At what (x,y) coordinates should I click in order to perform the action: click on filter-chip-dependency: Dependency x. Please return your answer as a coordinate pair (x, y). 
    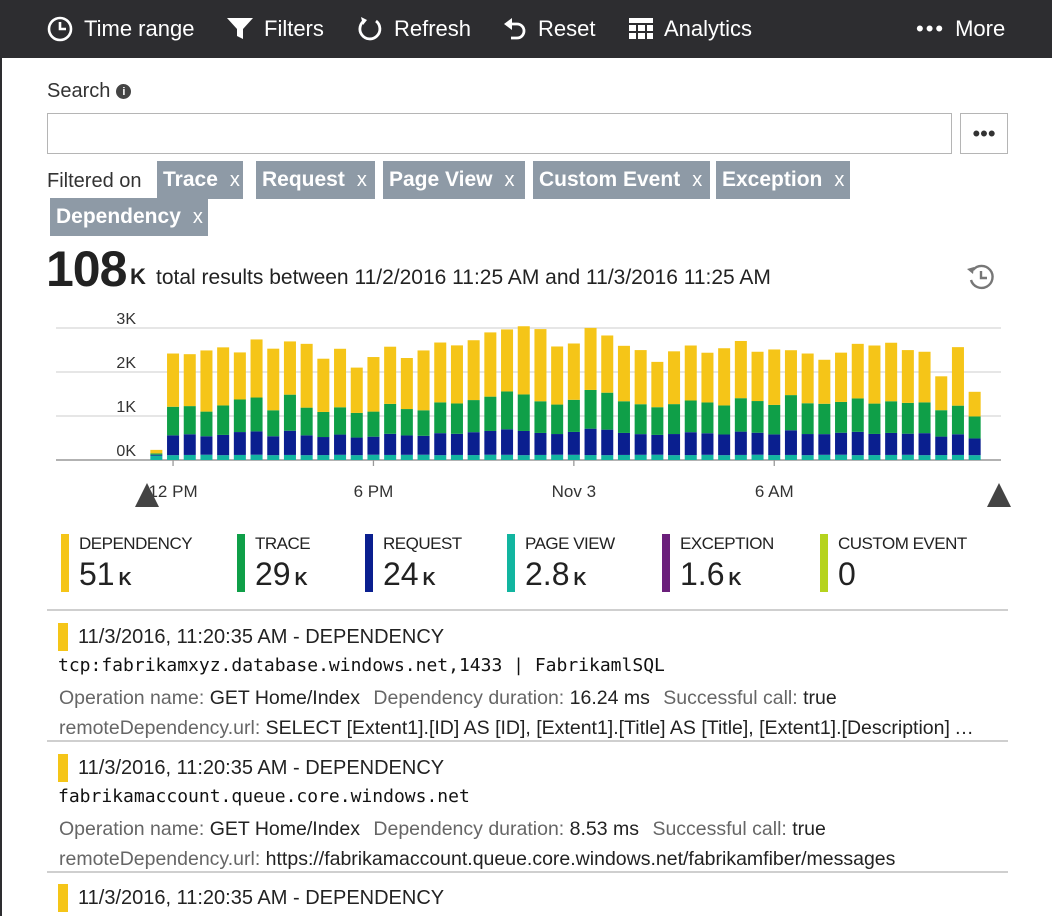
    Looking at the image, I should click on (129, 217).